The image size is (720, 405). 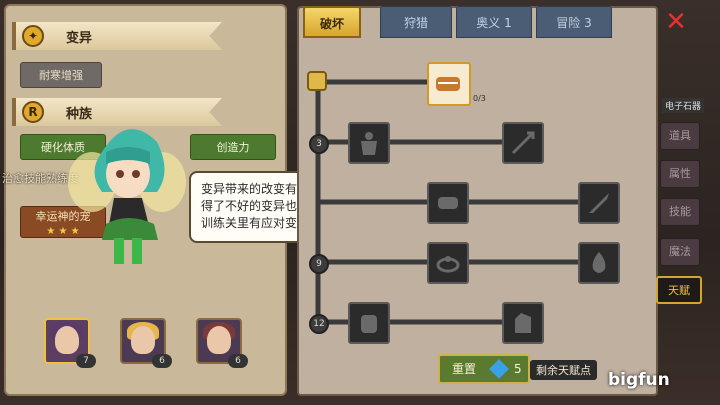 I want to click on menu-item-magic: 魔法, so click(x=680, y=252).